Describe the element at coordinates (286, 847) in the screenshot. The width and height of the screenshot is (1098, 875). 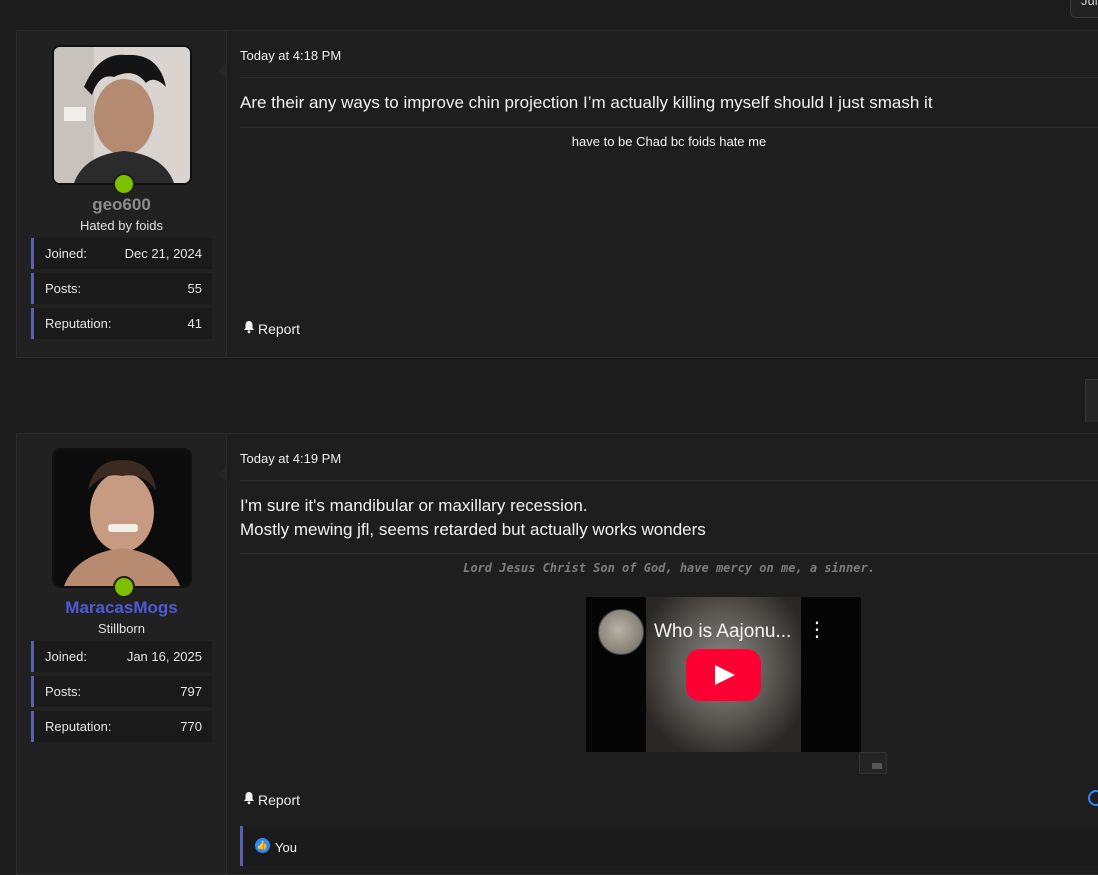
I see `reaction-users: You` at that location.